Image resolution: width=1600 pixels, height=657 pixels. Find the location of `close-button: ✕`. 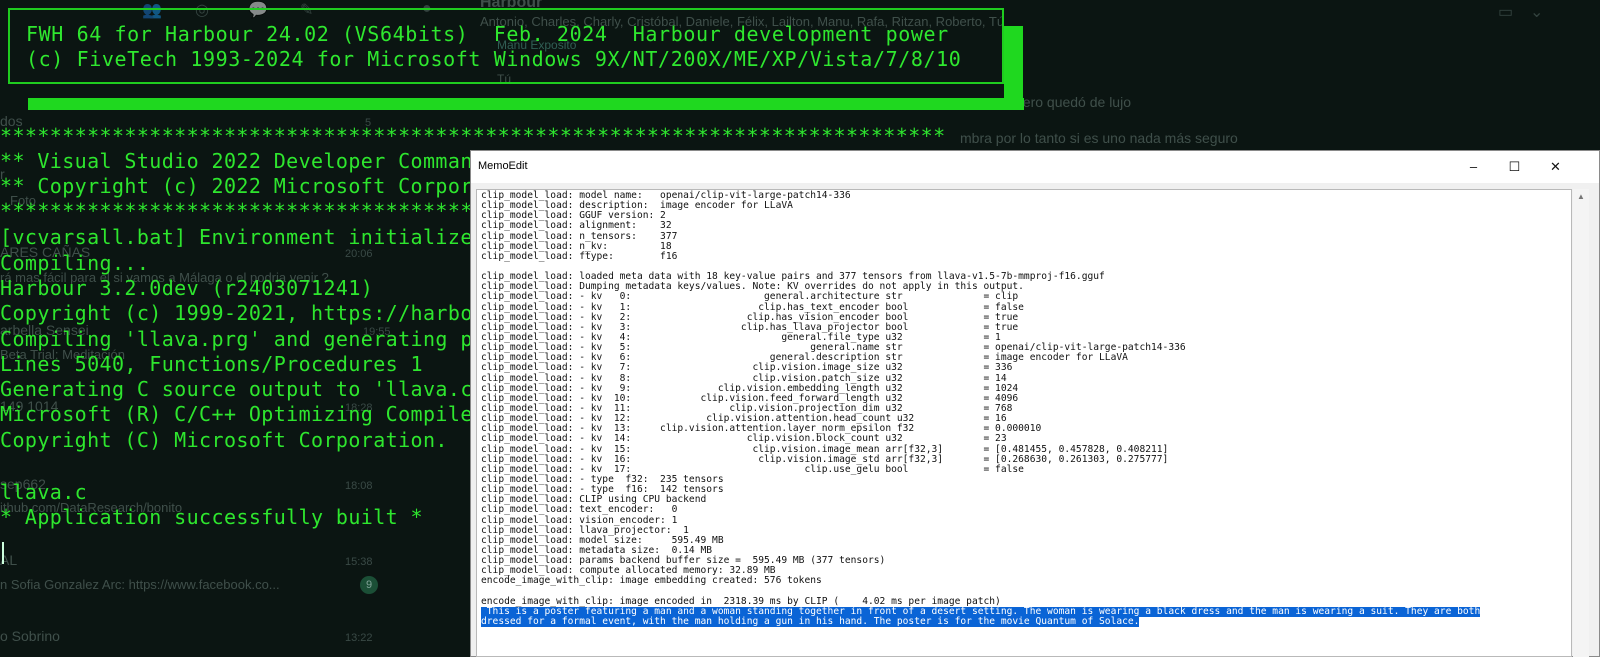

close-button: ✕ is located at coordinates (1555, 167).